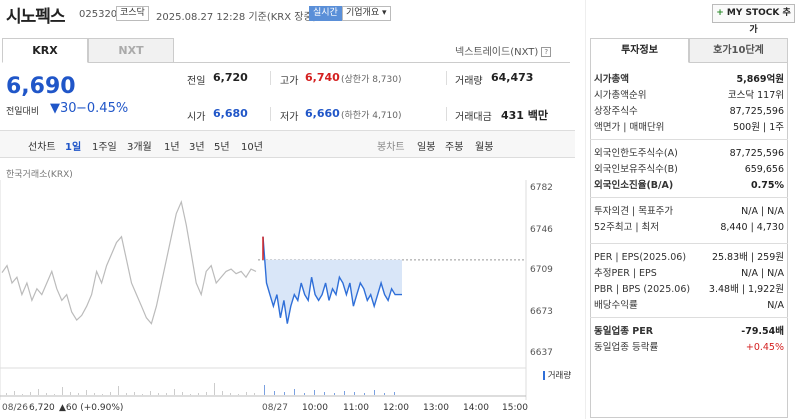 This screenshot has width=800, height=419. I want to click on tab-orderbook: 호가10단계, so click(738, 50).